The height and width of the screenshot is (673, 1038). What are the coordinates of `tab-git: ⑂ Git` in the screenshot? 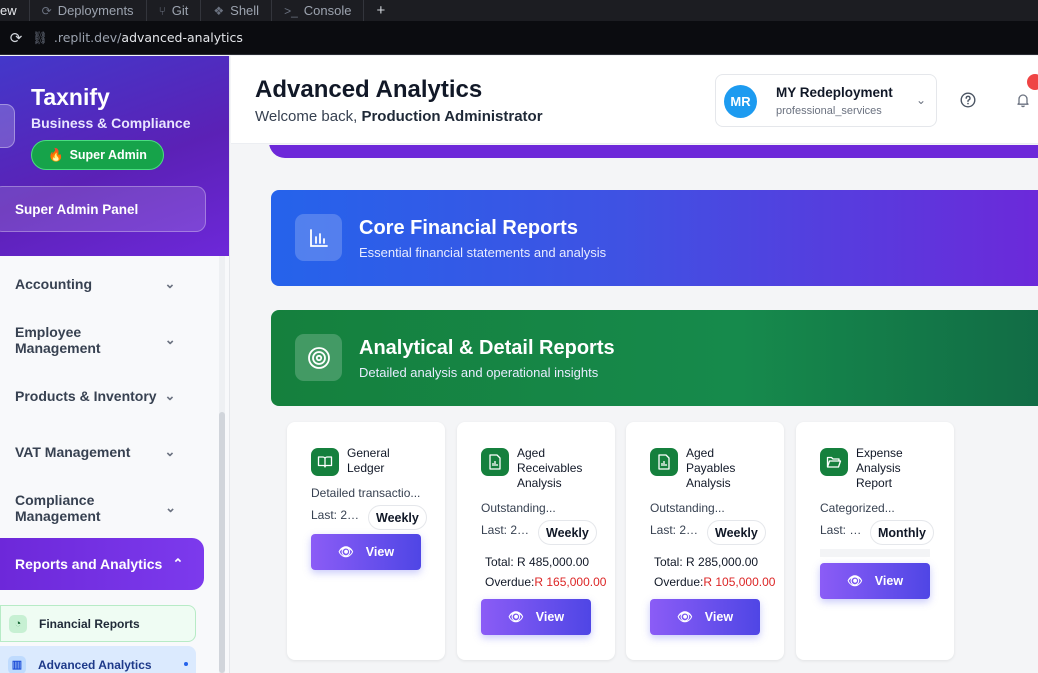 It's located at (174, 10).